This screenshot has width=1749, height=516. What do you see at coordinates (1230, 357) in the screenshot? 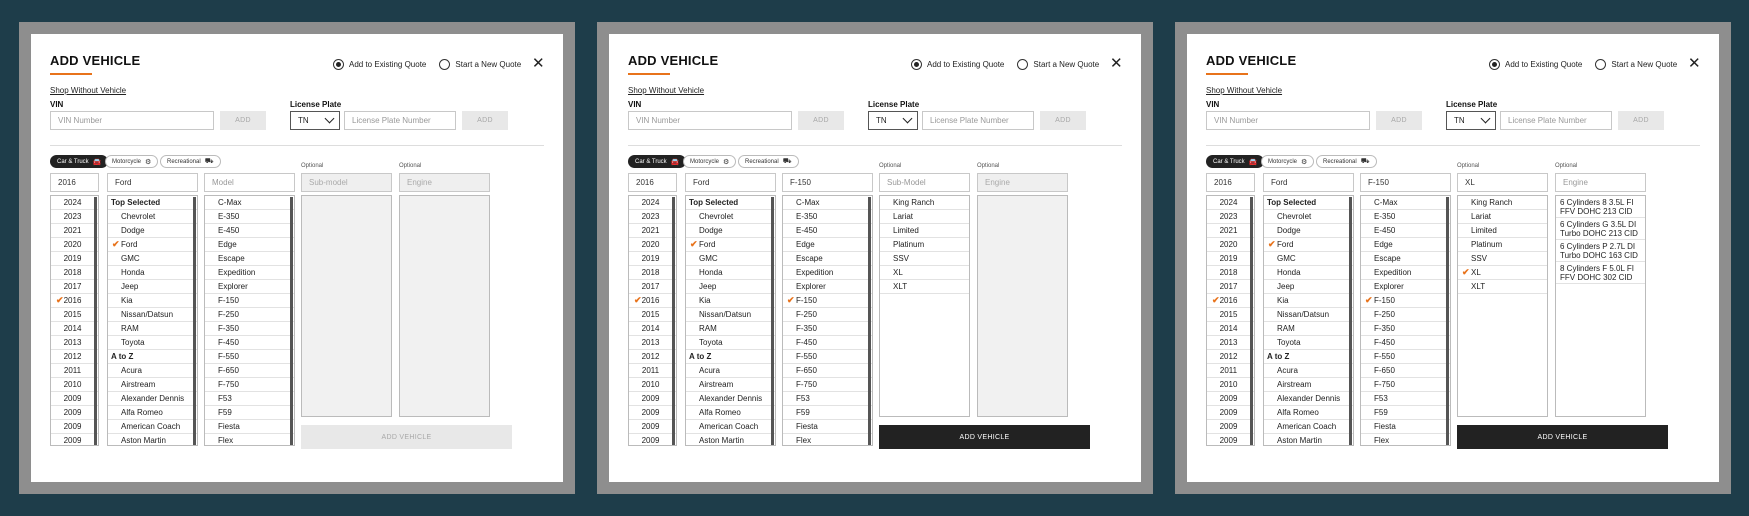
I see `list-item: 2012` at bounding box center [1230, 357].